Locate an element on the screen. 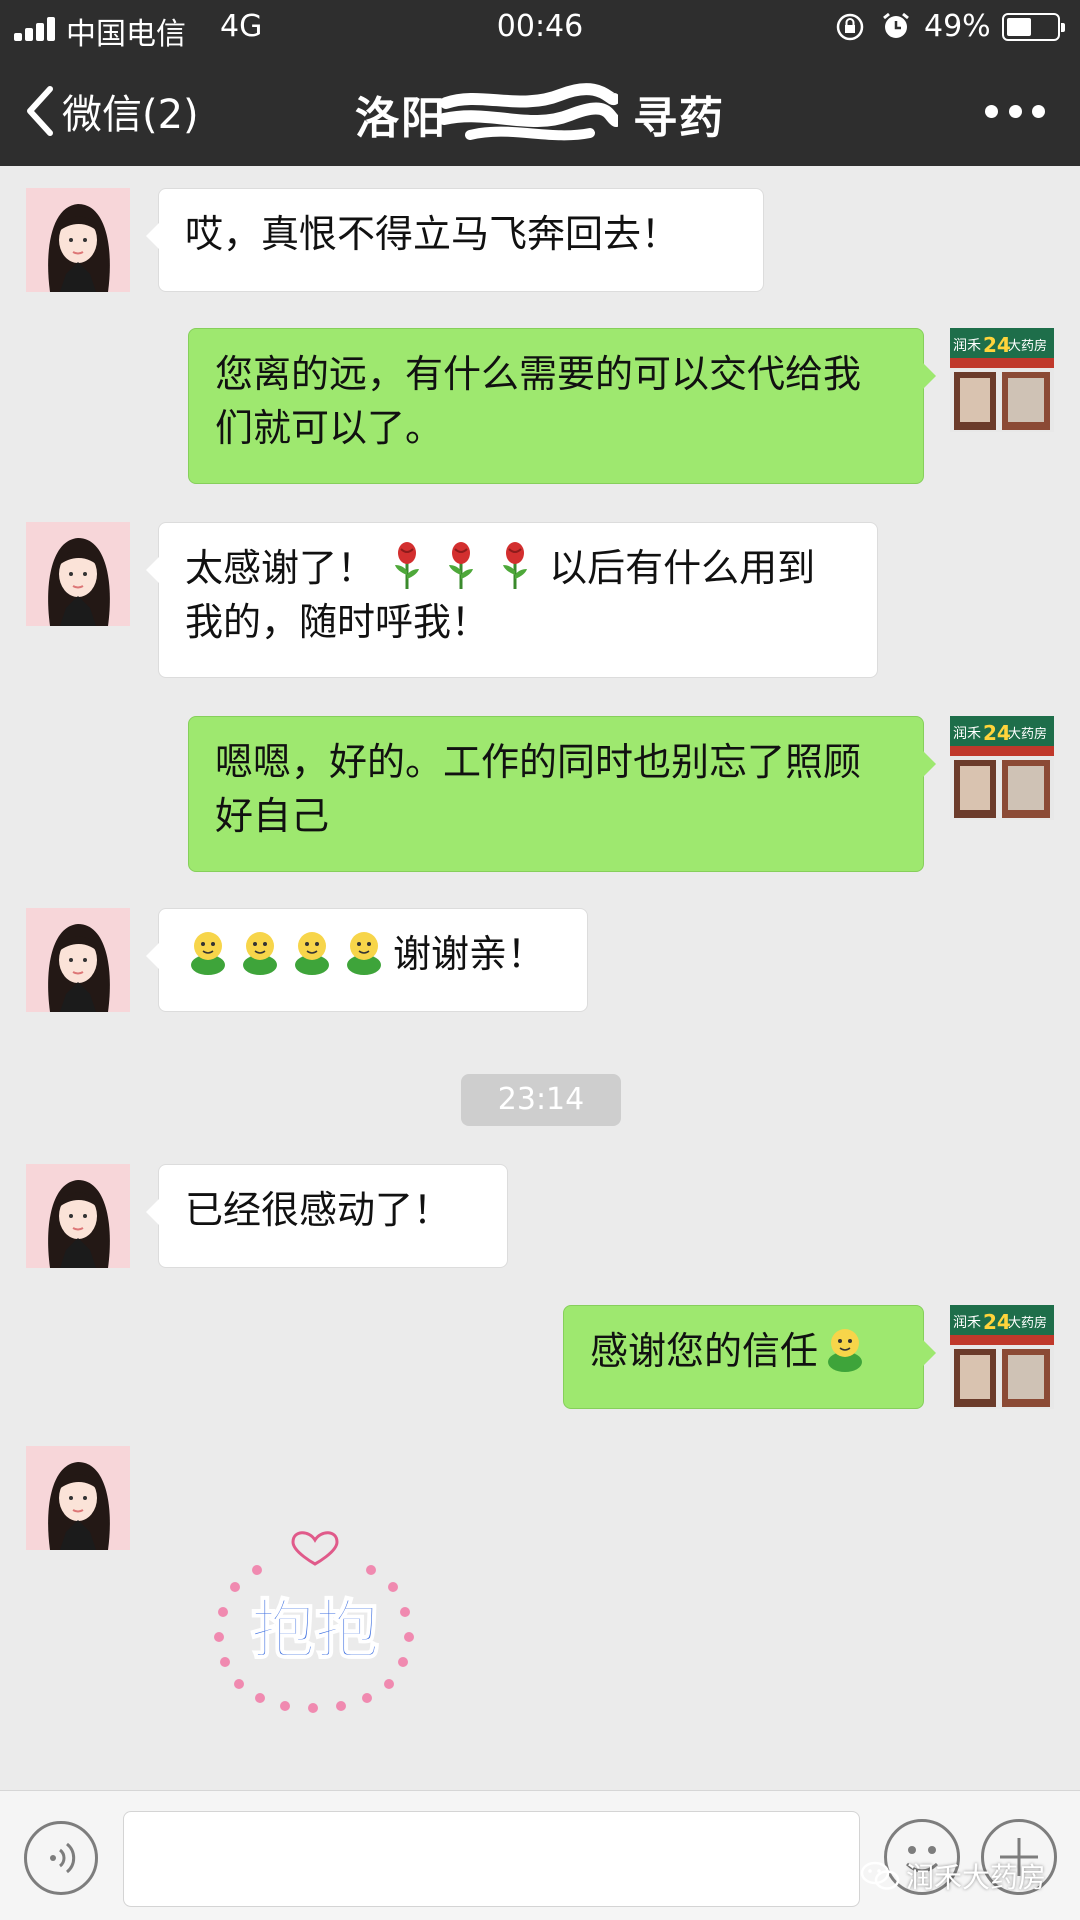 This screenshot has height=1920, width=1080. sent-message: 您离的远，有什么需要的可以交代给我们就可以了。 is located at coordinates (562, 406).